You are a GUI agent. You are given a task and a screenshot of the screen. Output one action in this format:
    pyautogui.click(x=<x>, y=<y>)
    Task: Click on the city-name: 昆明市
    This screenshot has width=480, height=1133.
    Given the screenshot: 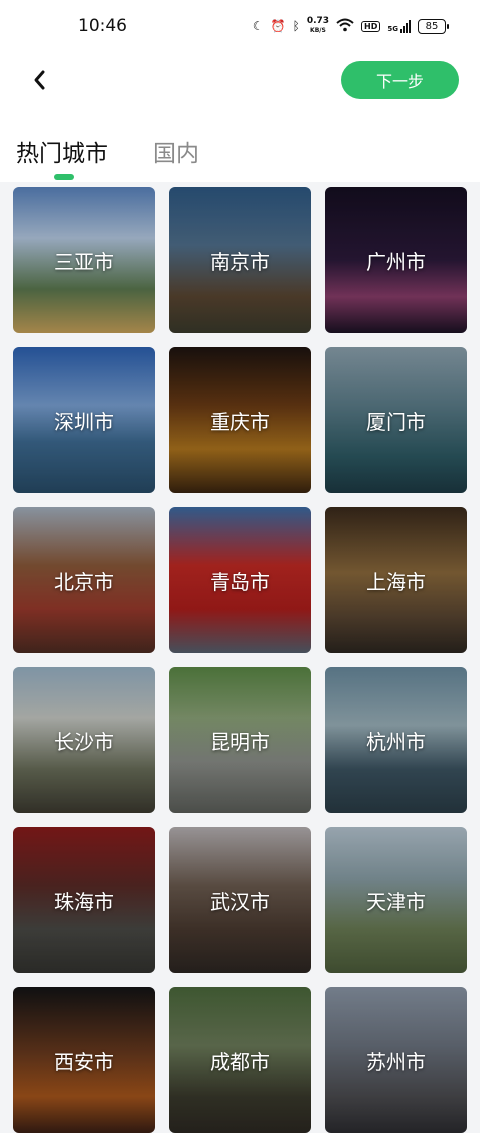 What is the action you would take?
    pyautogui.click(x=240, y=741)
    